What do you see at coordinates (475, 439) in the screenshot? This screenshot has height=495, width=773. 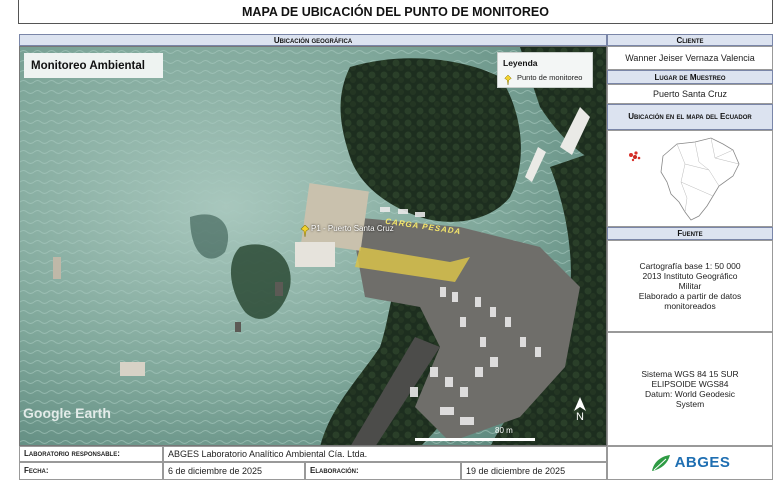 I see `scale-bar` at bounding box center [475, 439].